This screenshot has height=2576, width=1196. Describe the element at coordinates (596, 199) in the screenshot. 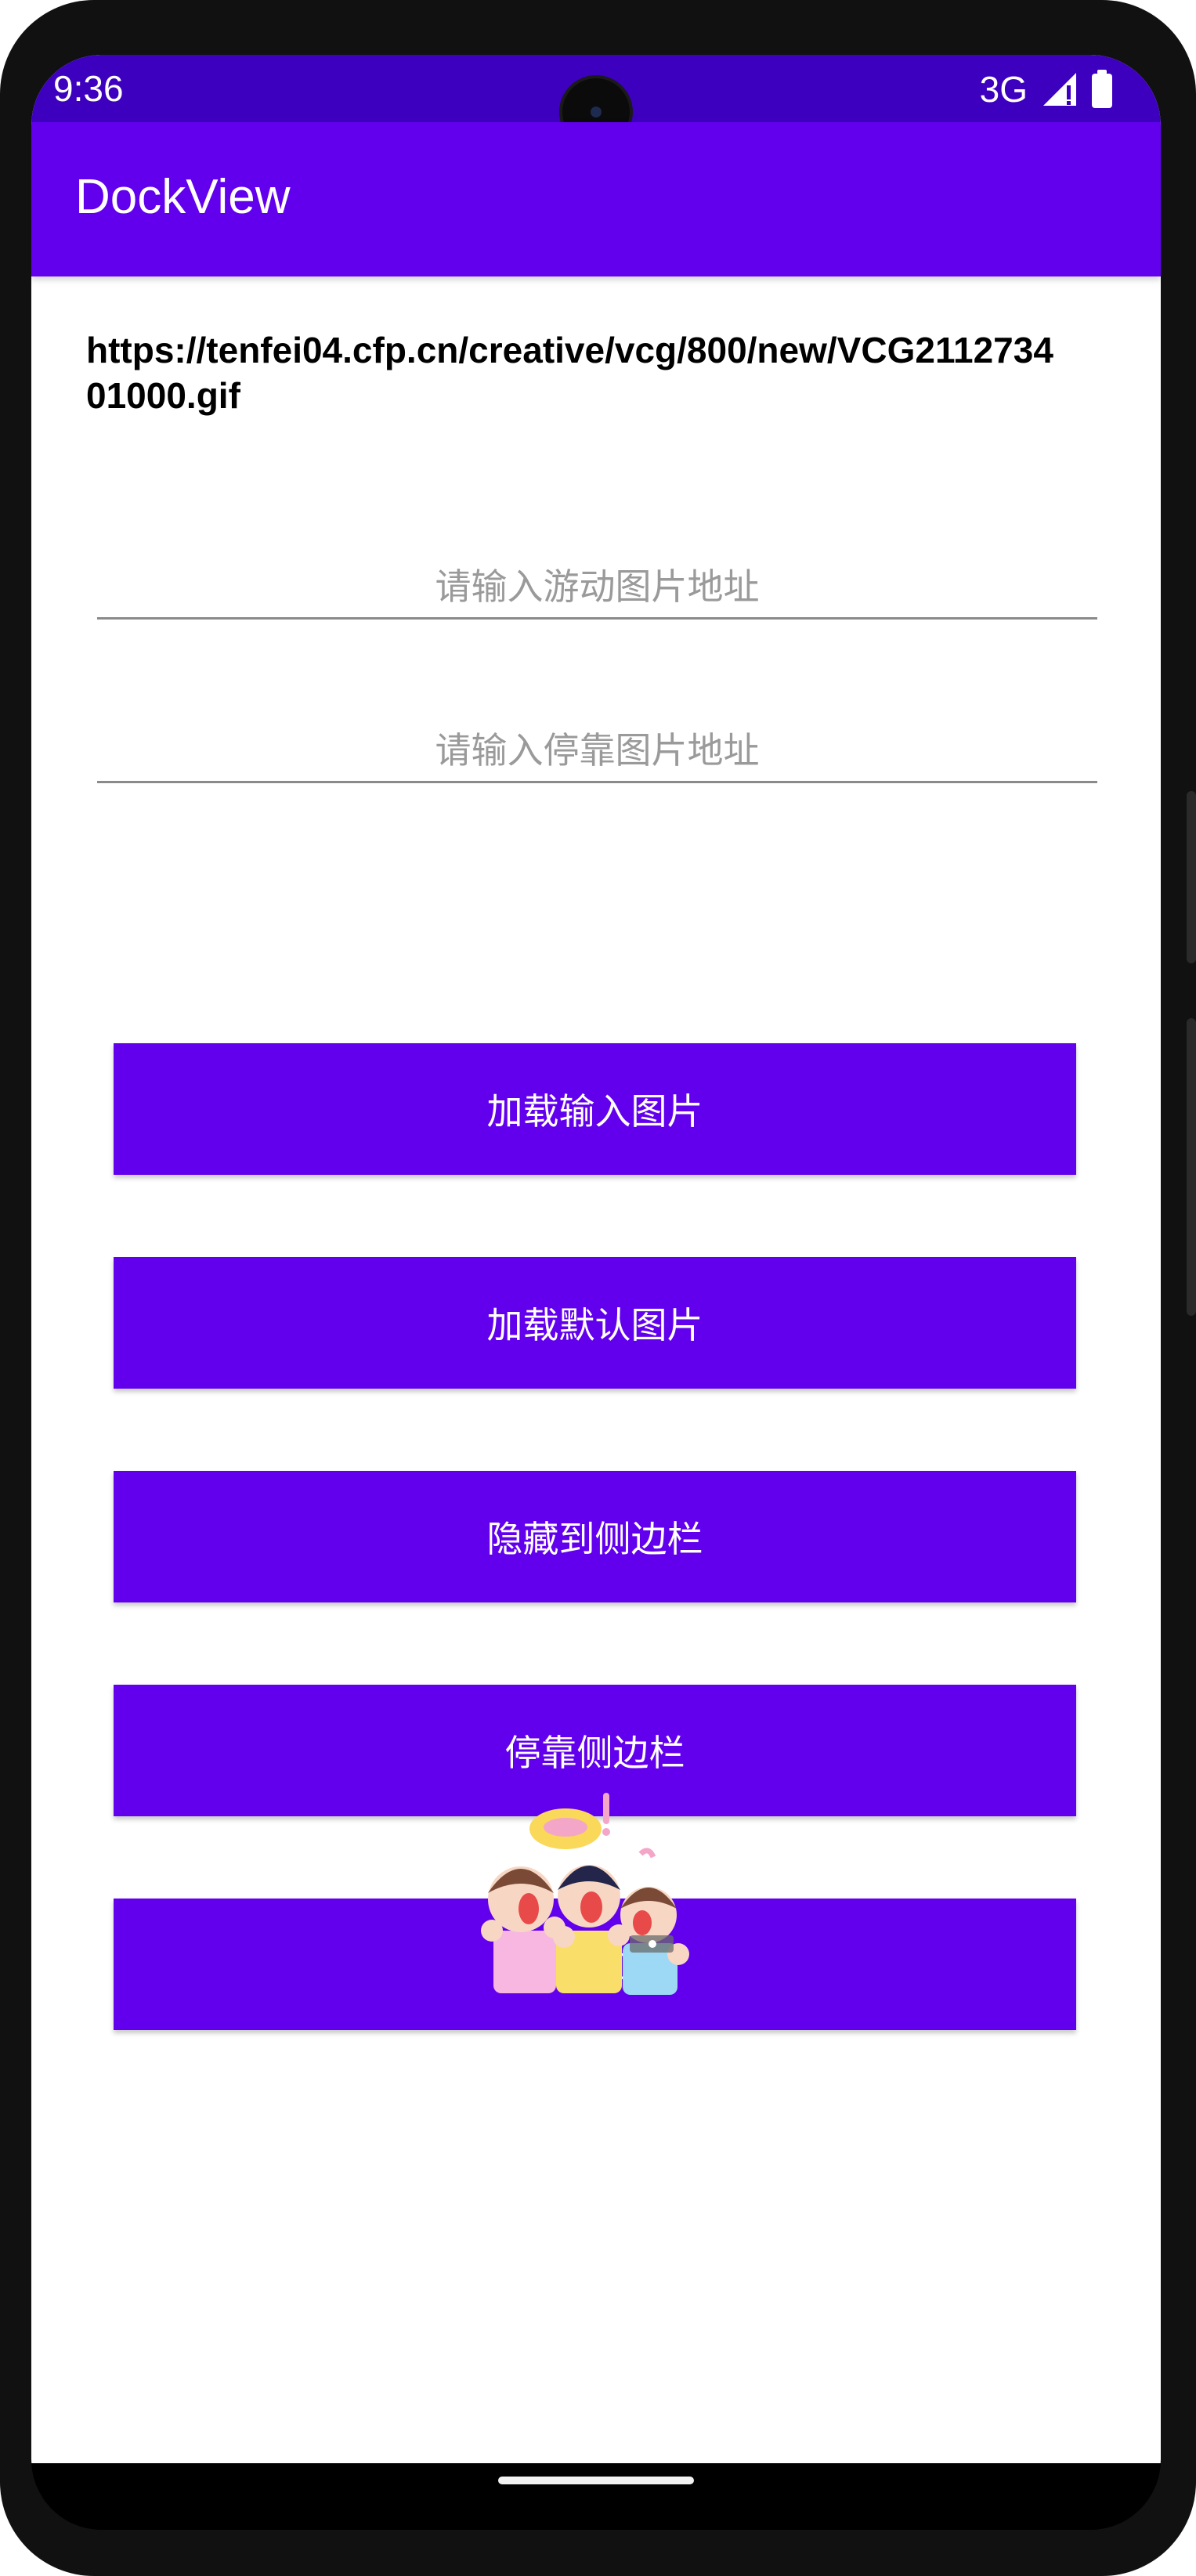

I see `app-bar: DockView` at that location.